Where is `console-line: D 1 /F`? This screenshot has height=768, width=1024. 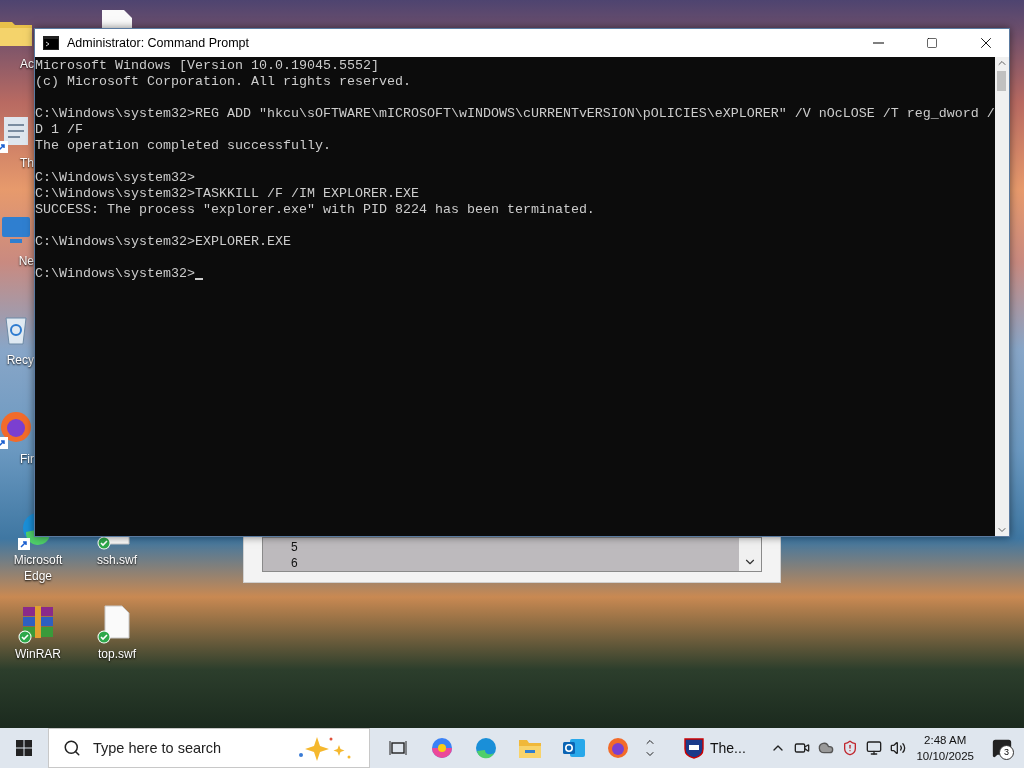 console-line: D 1 /F is located at coordinates (59, 130).